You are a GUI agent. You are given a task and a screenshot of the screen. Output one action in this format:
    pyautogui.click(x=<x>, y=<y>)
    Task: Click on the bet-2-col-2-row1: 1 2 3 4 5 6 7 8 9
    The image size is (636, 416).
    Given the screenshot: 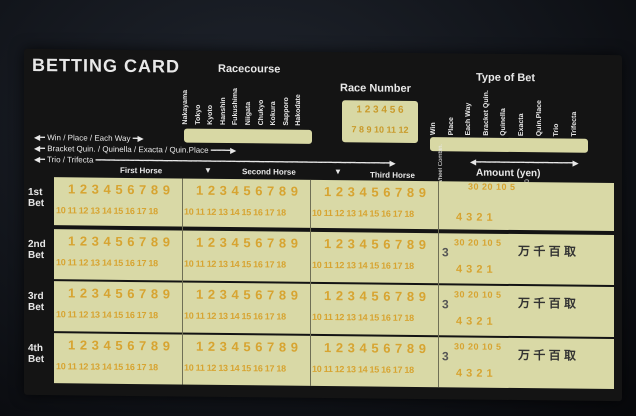 What is the action you would take?
    pyautogui.click(x=375, y=296)
    